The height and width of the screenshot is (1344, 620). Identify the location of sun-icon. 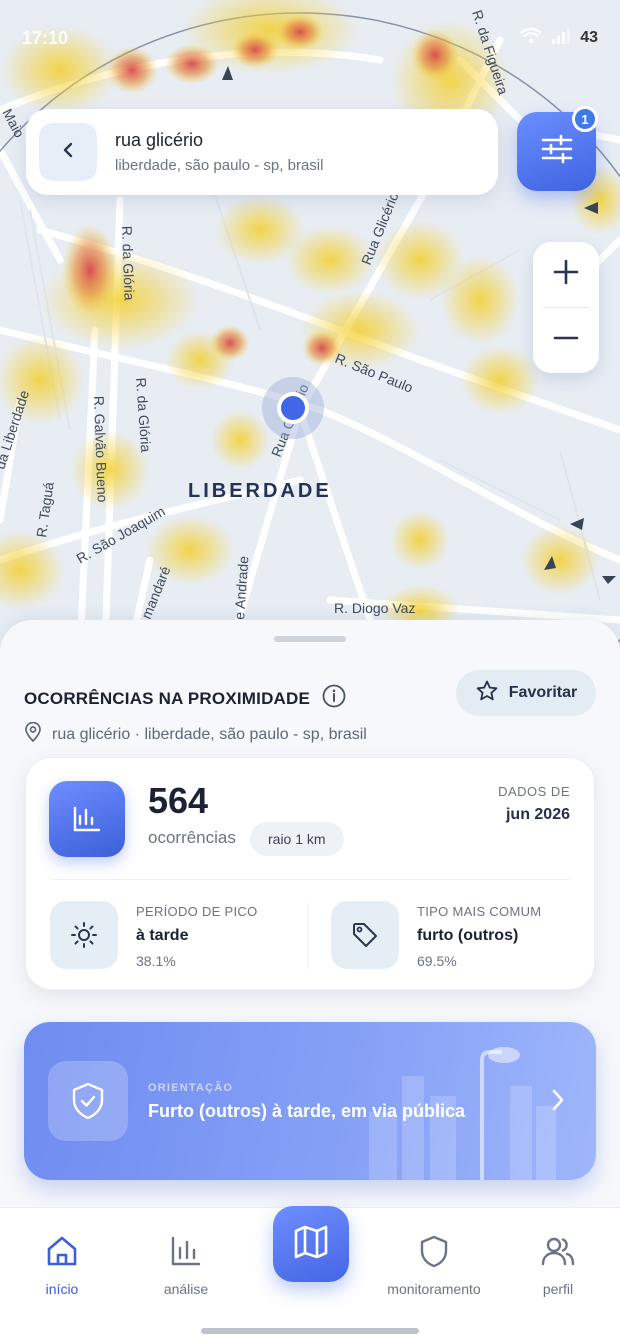
(84, 935).